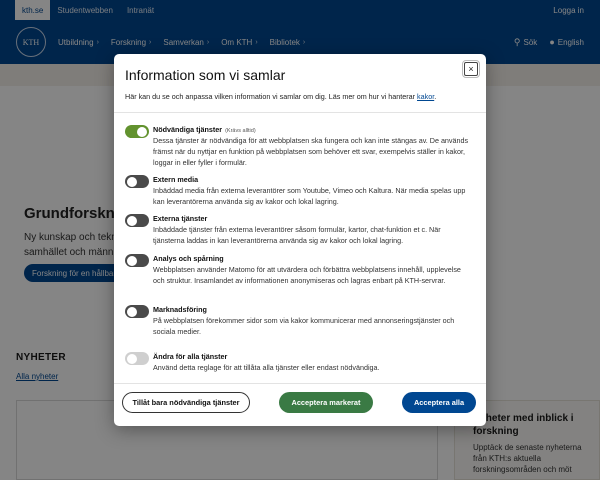 This screenshot has height=480, width=600. Describe the element at coordinates (186, 402) in the screenshot. I see `allow-necessary-only-button: Tillåt bara nödvändiga tjänster` at that location.